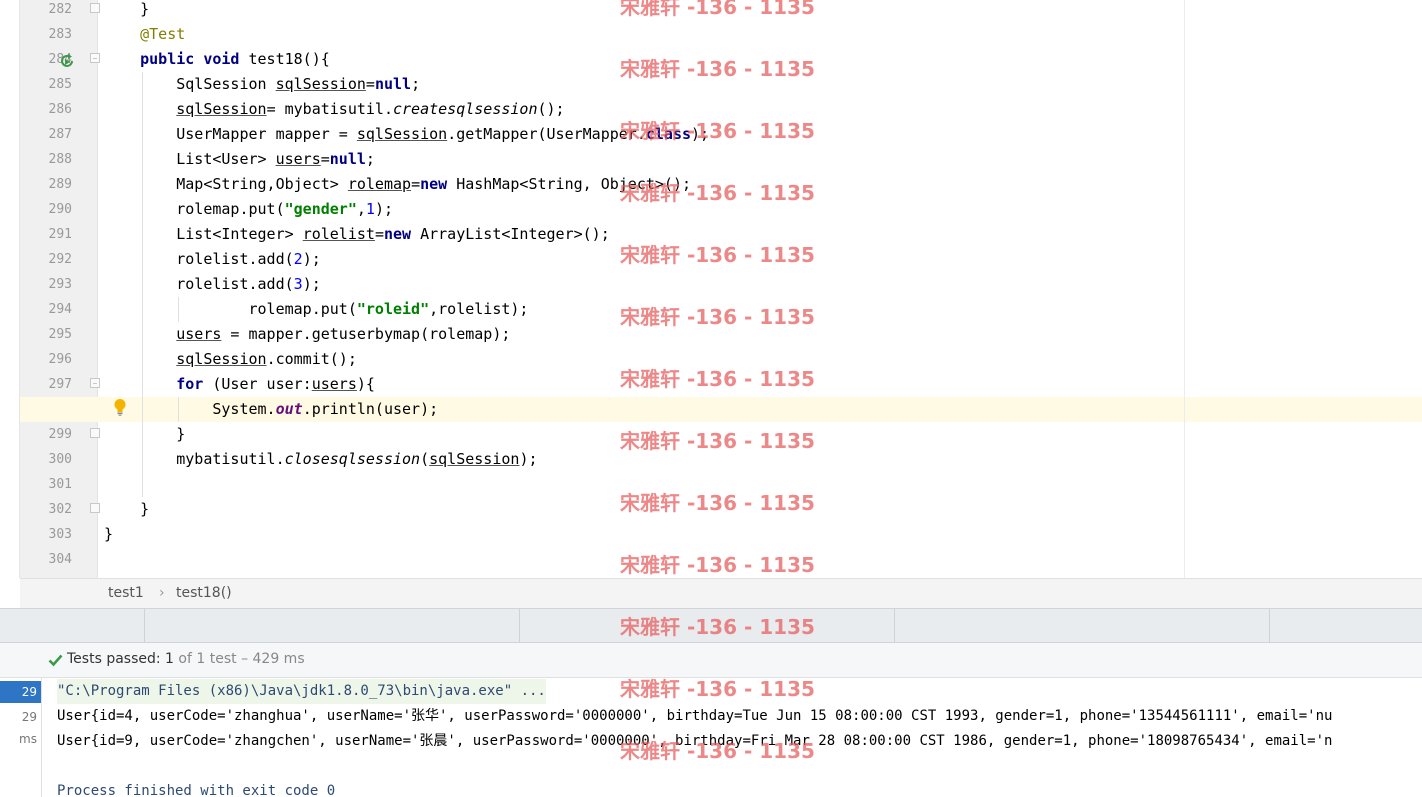 The width and height of the screenshot is (1422, 797). I want to click on line-number: 285, so click(60, 84).